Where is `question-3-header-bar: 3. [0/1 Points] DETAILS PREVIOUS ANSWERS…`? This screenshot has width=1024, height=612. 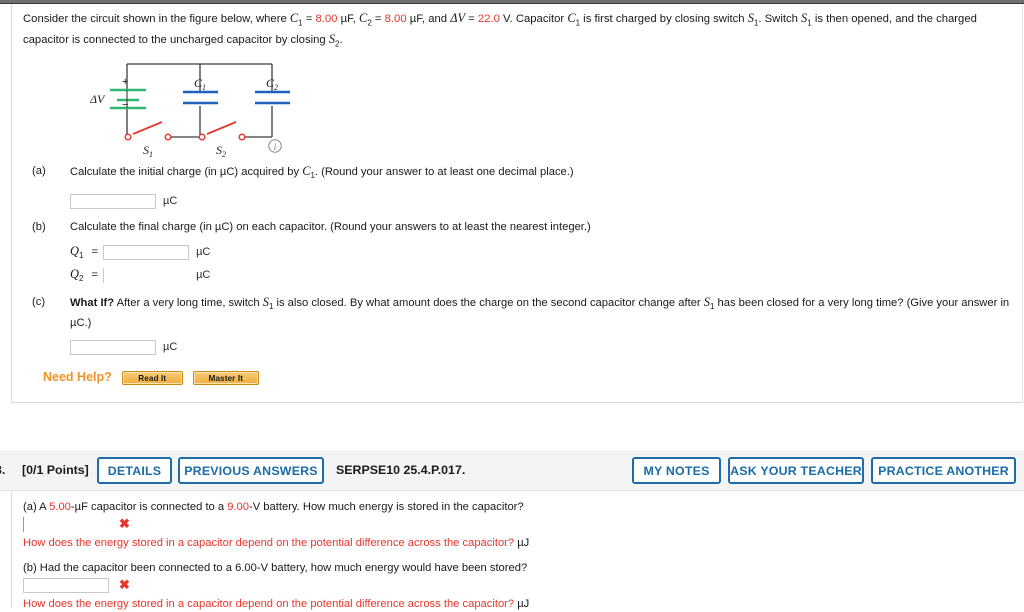
question-3-header-bar: 3. [0/1 Points] DETAILS PREVIOUS ANSWERS… is located at coordinates (512, 470).